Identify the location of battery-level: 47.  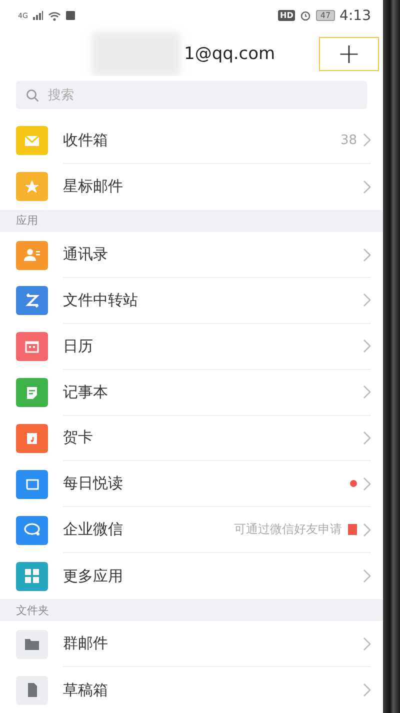
(325, 16).